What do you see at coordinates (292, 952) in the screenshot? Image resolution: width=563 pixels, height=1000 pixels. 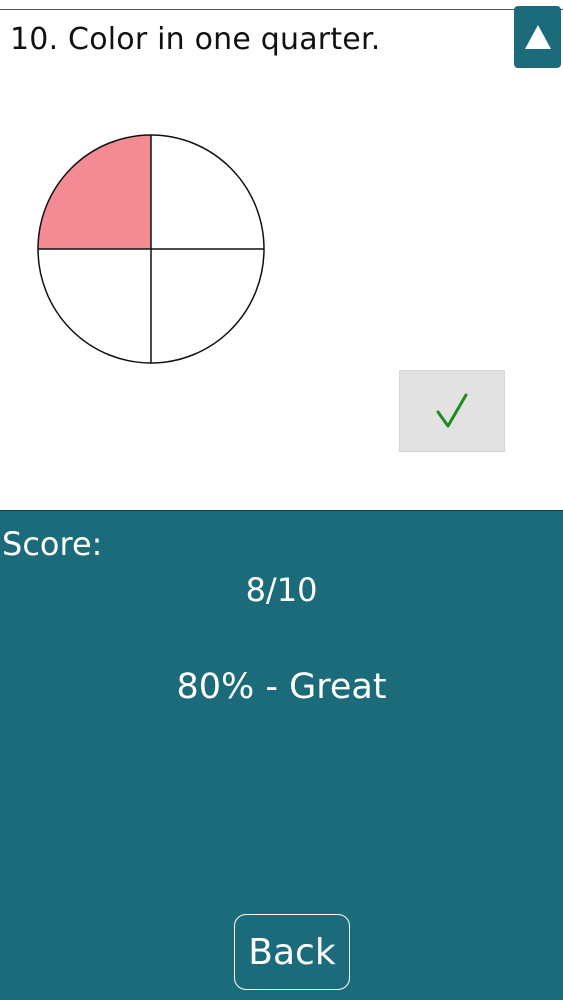 I see `back-button: Back` at bounding box center [292, 952].